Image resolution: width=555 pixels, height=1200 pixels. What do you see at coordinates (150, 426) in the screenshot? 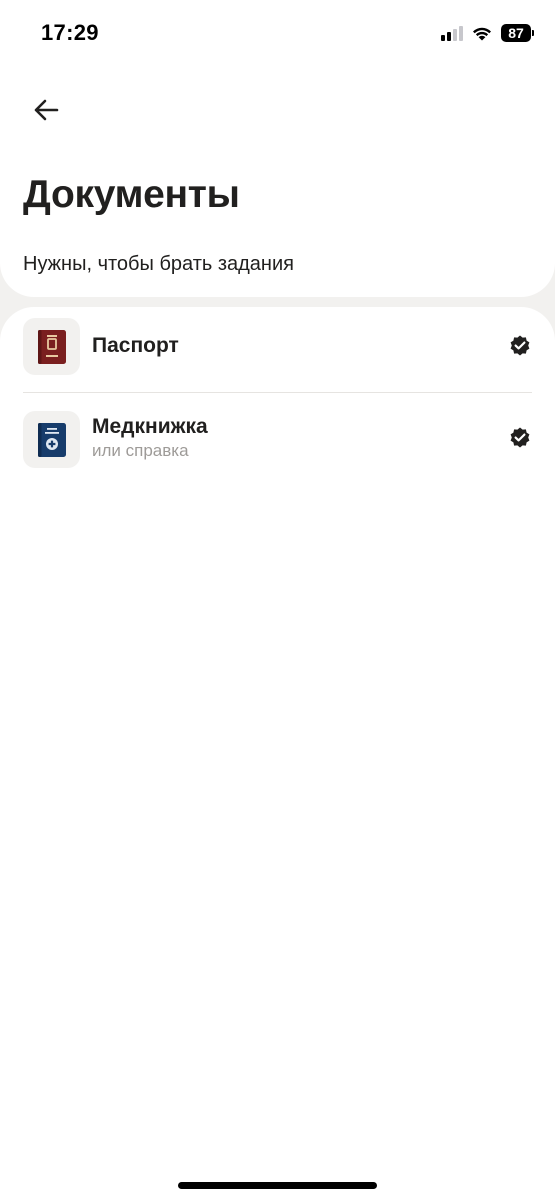
I see `document-title: Медкнижка` at bounding box center [150, 426].